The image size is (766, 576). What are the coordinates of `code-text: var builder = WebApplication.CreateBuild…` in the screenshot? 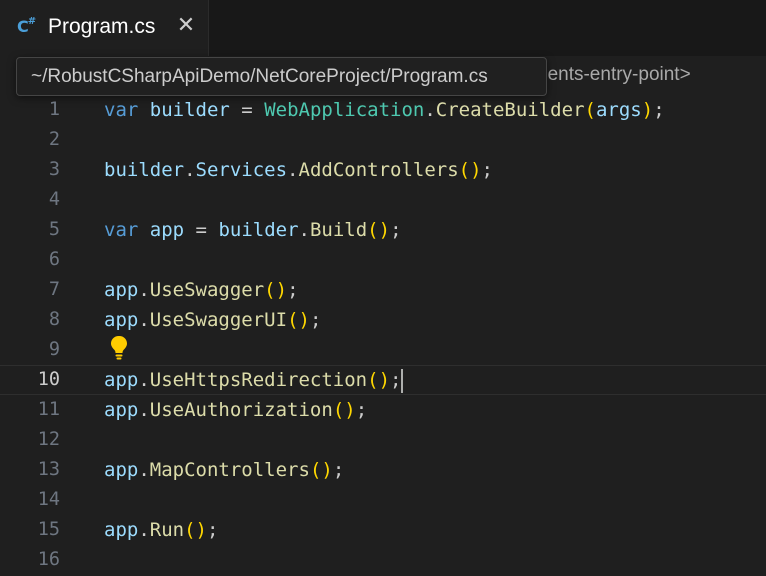 It's located at (384, 110).